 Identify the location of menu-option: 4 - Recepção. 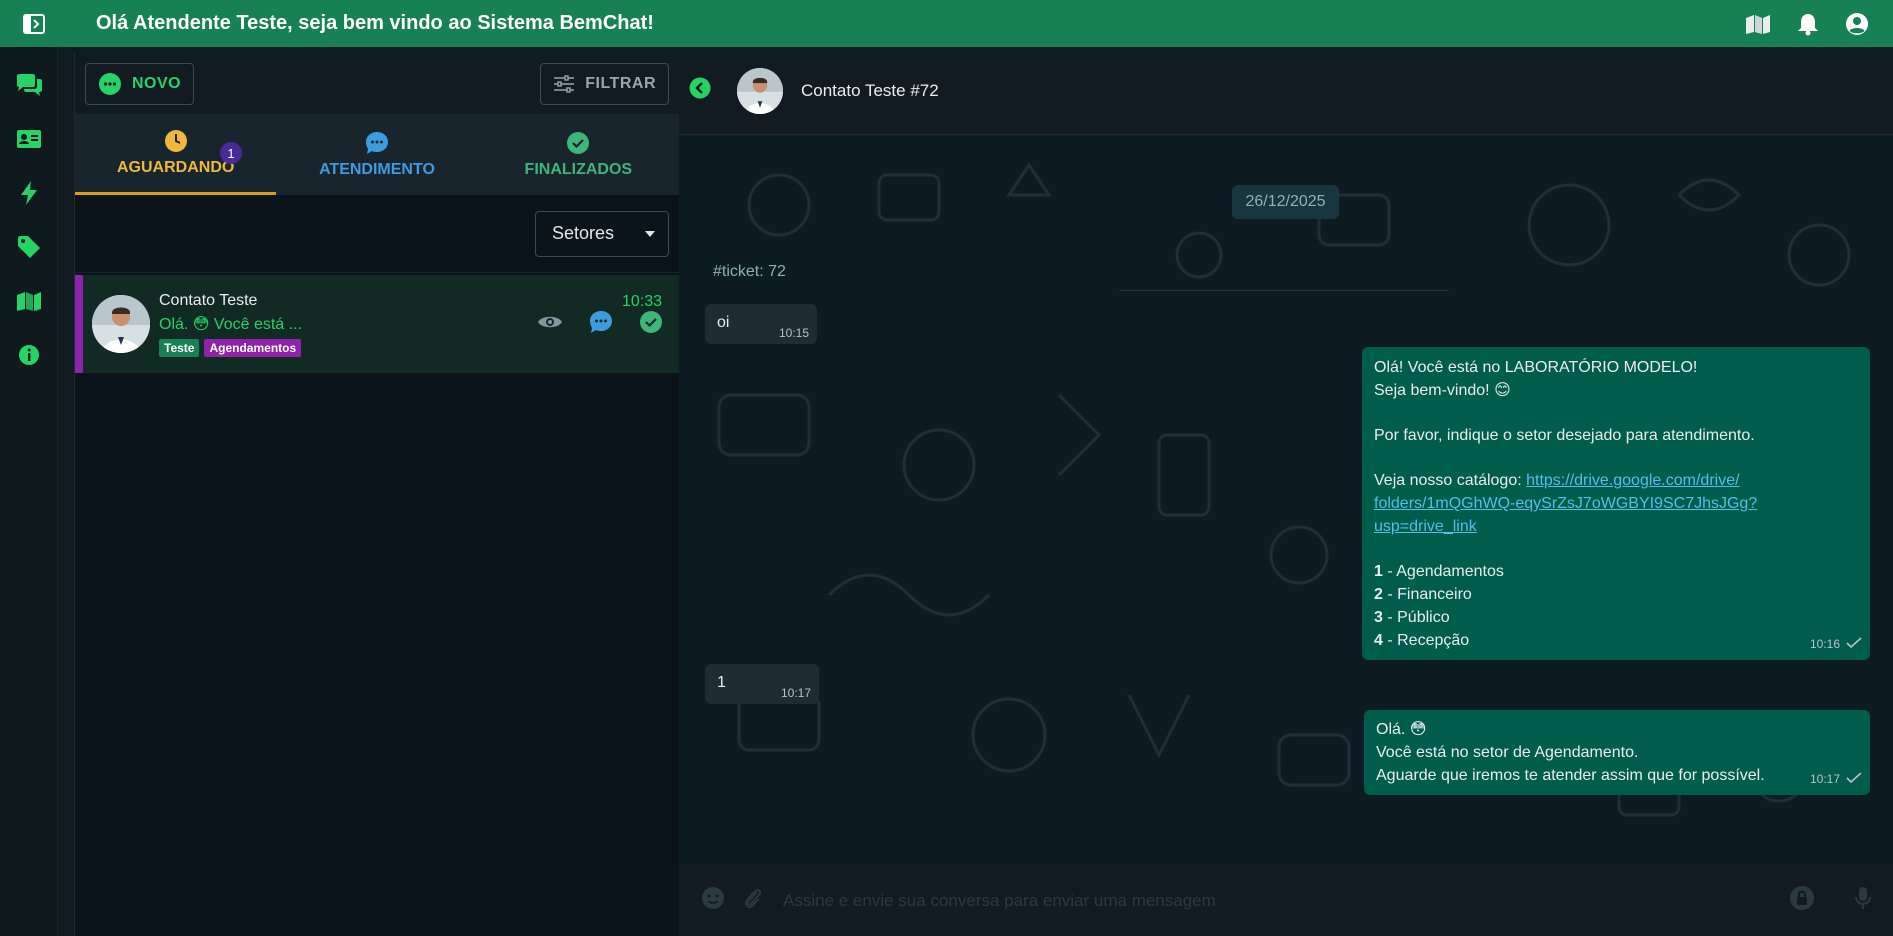
(1616, 640).